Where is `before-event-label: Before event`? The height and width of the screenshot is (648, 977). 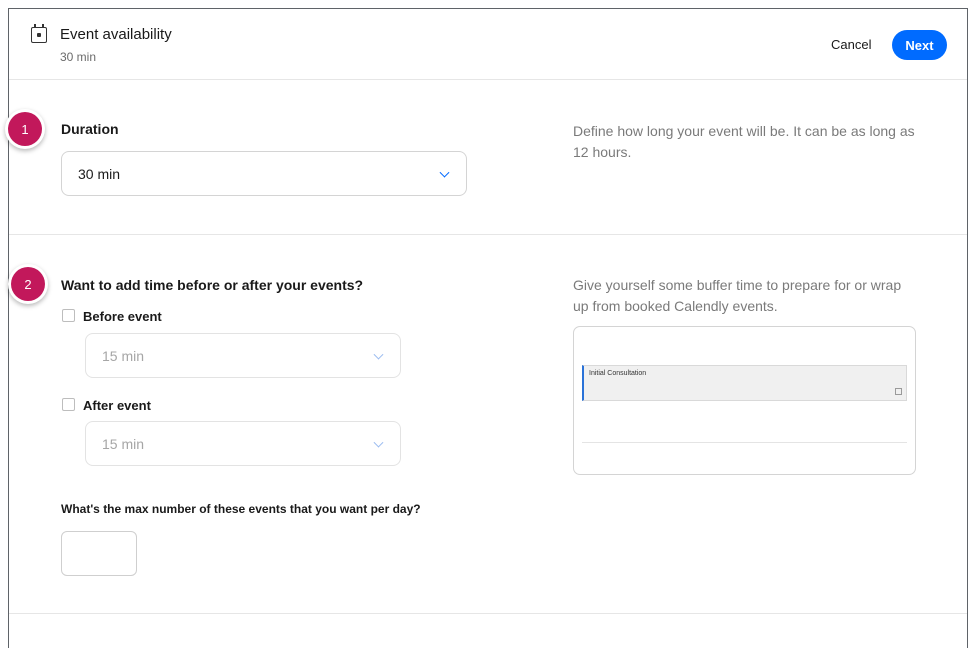
before-event-label: Before event is located at coordinates (122, 316).